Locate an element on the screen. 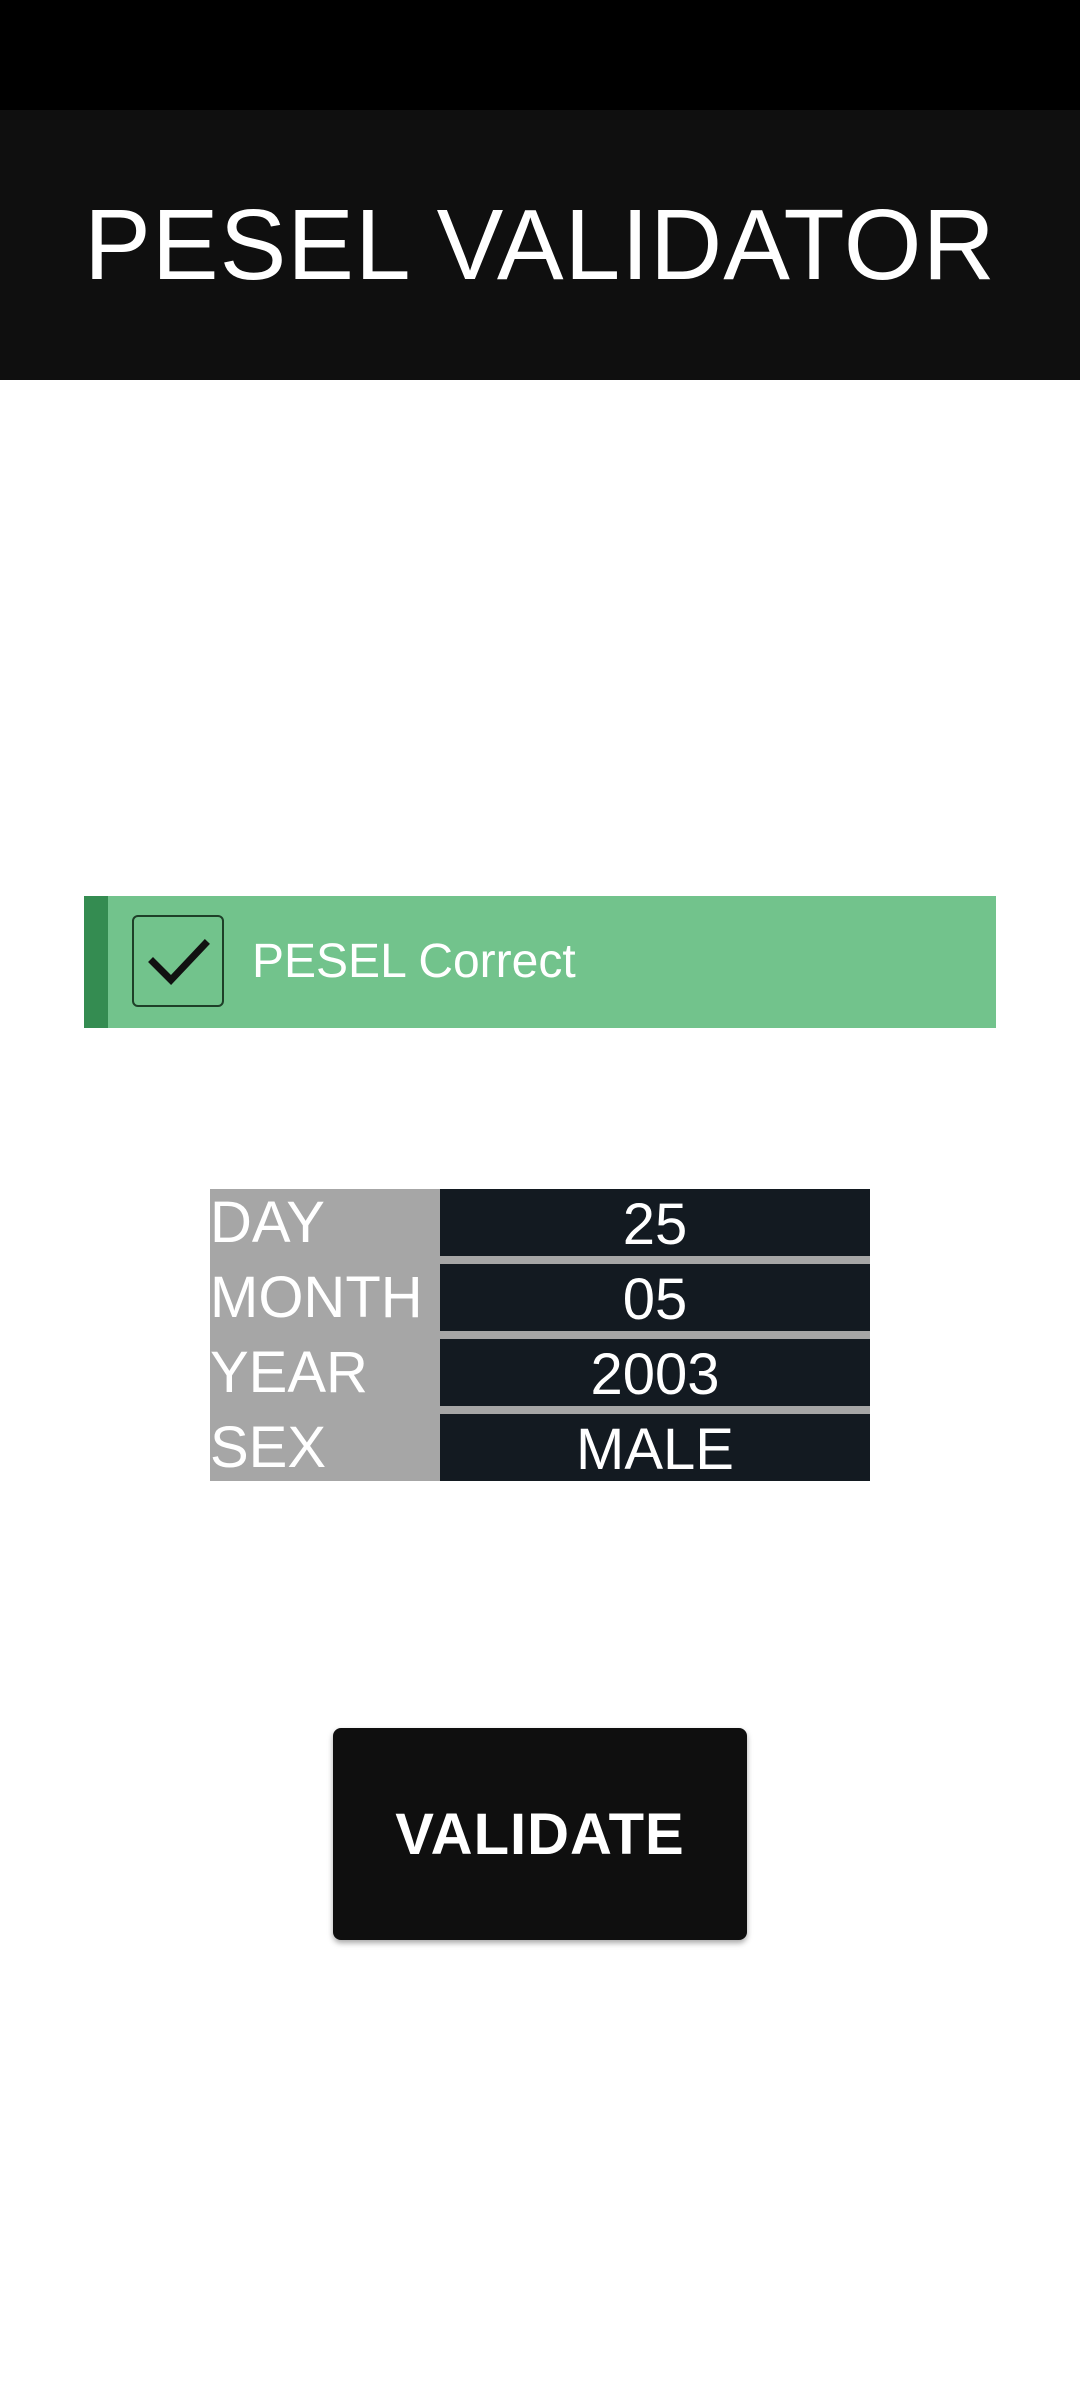 The height and width of the screenshot is (2400, 1080). sex-row: SEX MALE is located at coordinates (540, 1448).